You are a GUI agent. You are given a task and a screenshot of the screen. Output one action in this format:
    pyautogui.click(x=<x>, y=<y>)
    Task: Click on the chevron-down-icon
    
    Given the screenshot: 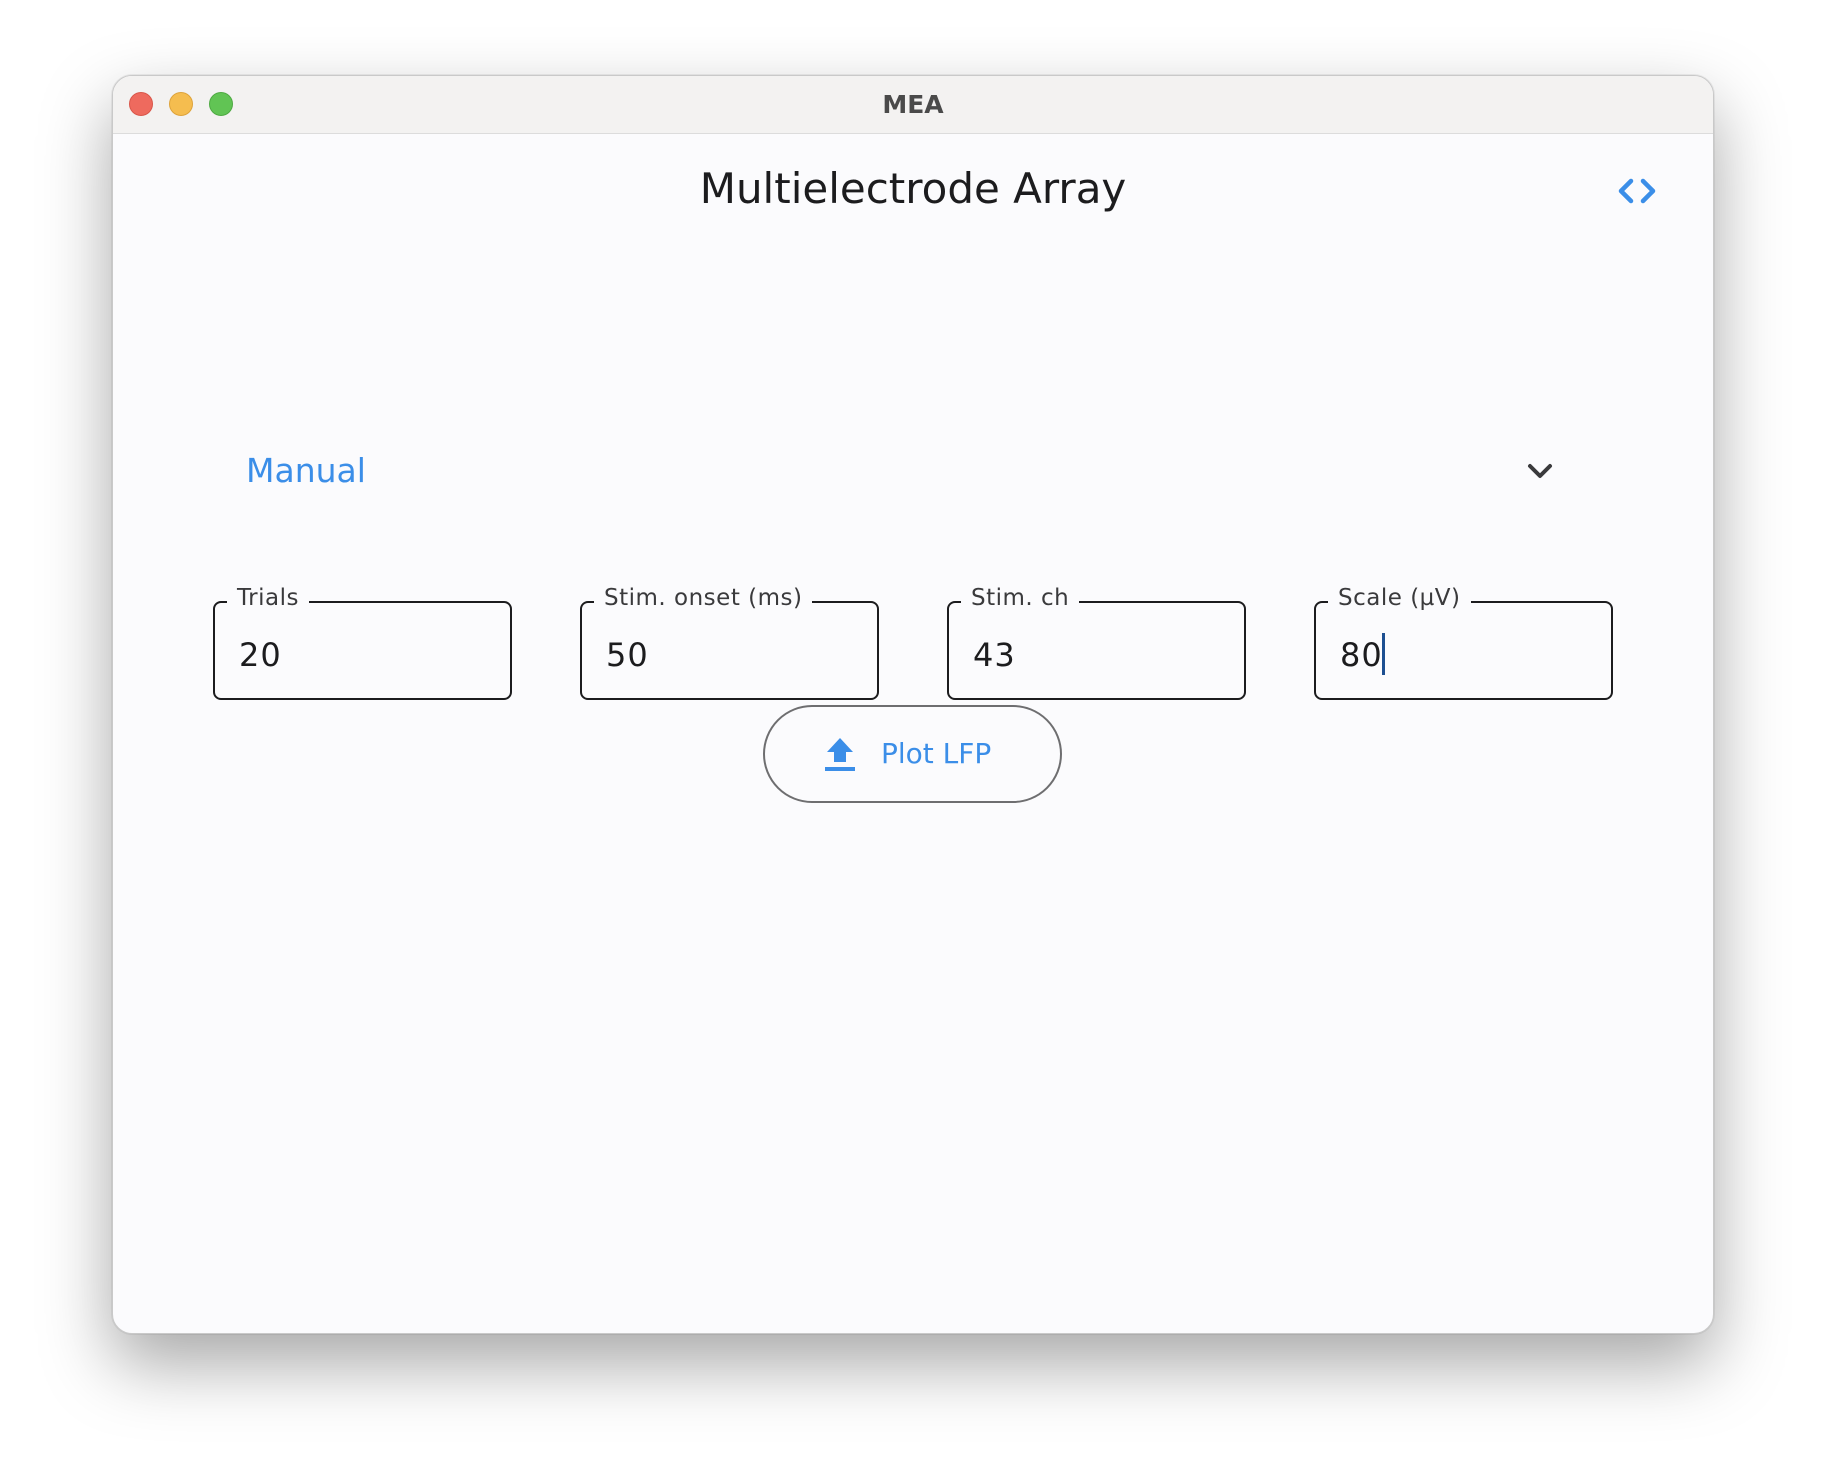 What is the action you would take?
    pyautogui.click(x=1540, y=471)
    